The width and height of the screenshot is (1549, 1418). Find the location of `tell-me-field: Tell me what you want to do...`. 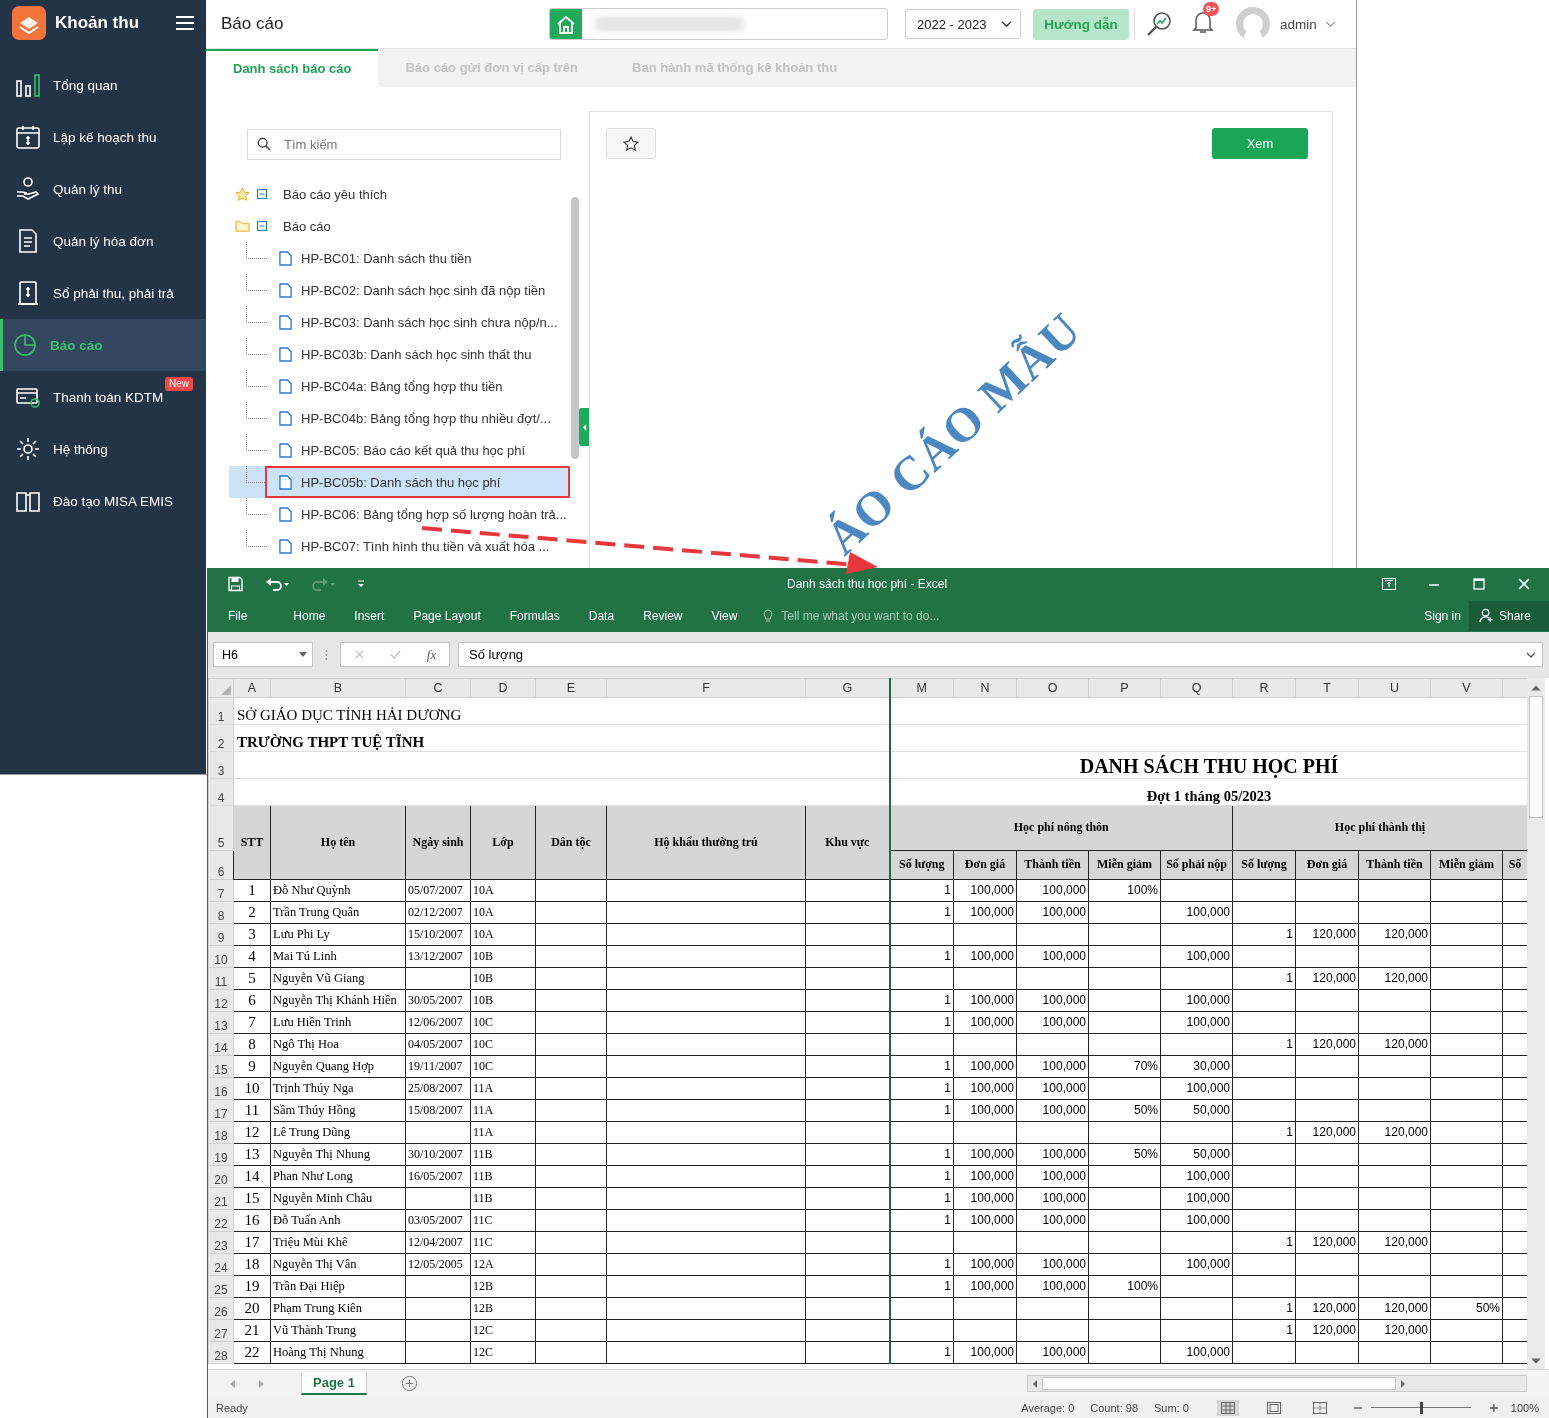

tell-me-field: Tell me what you want to do... is located at coordinates (991, 615).